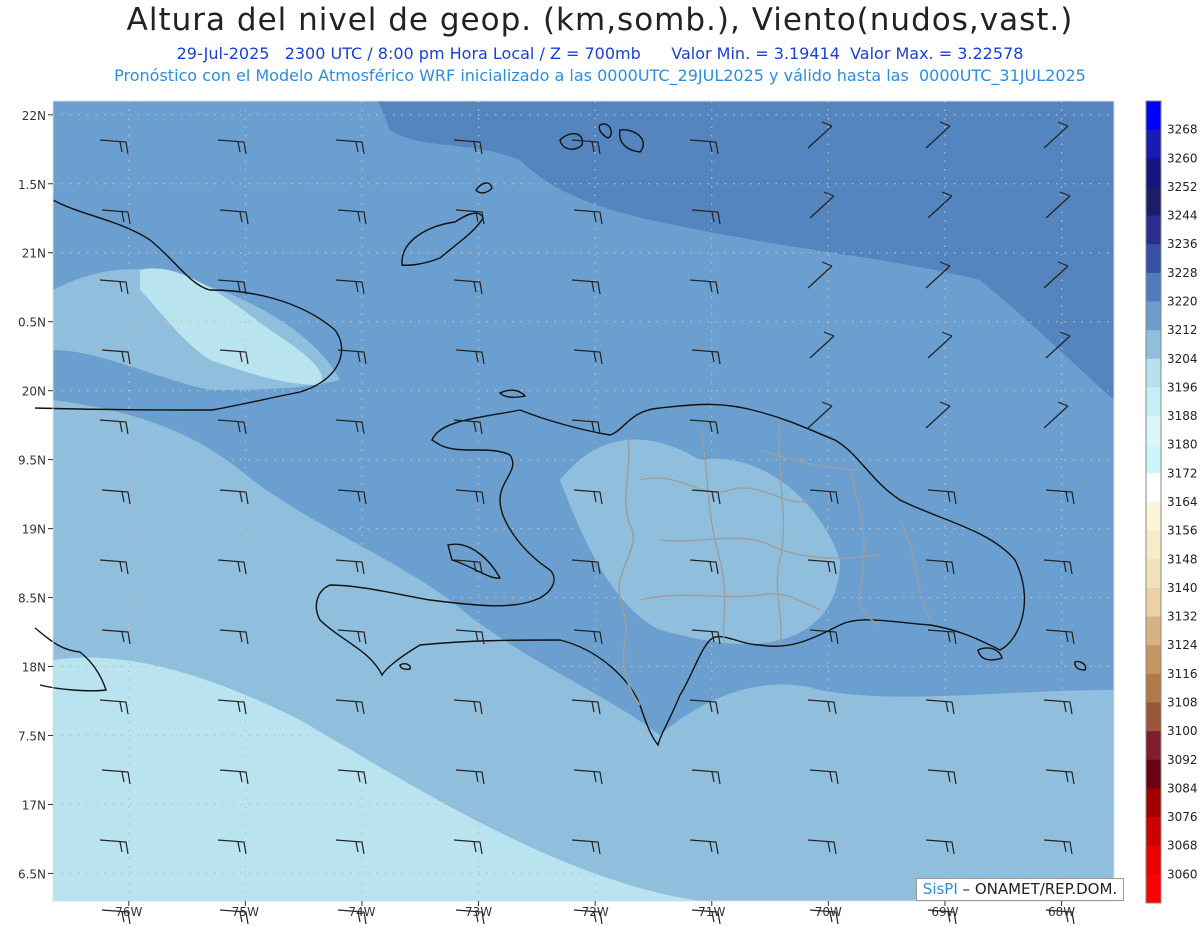 The width and height of the screenshot is (1200, 927). I want to click on colorbar-label: 3236, so click(1182, 244).